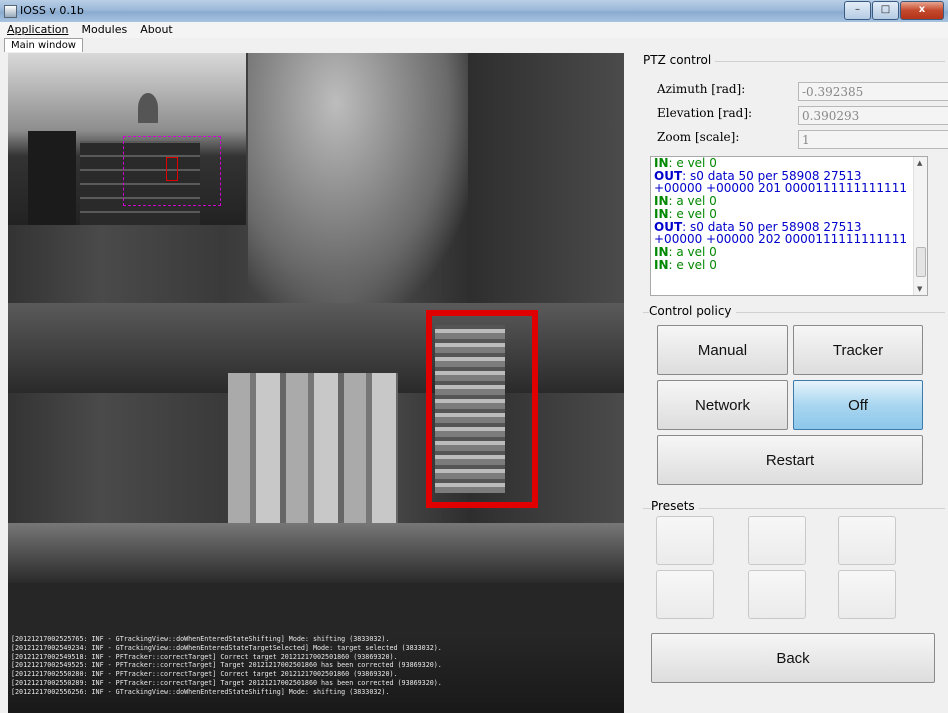  I want to click on camera-light-area, so click(358, 178).